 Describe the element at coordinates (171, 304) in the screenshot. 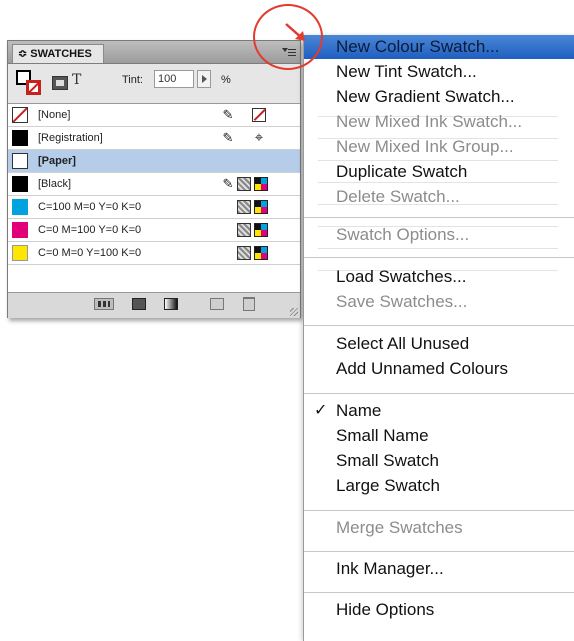

I see `show-gradient-swatches-icon` at that location.